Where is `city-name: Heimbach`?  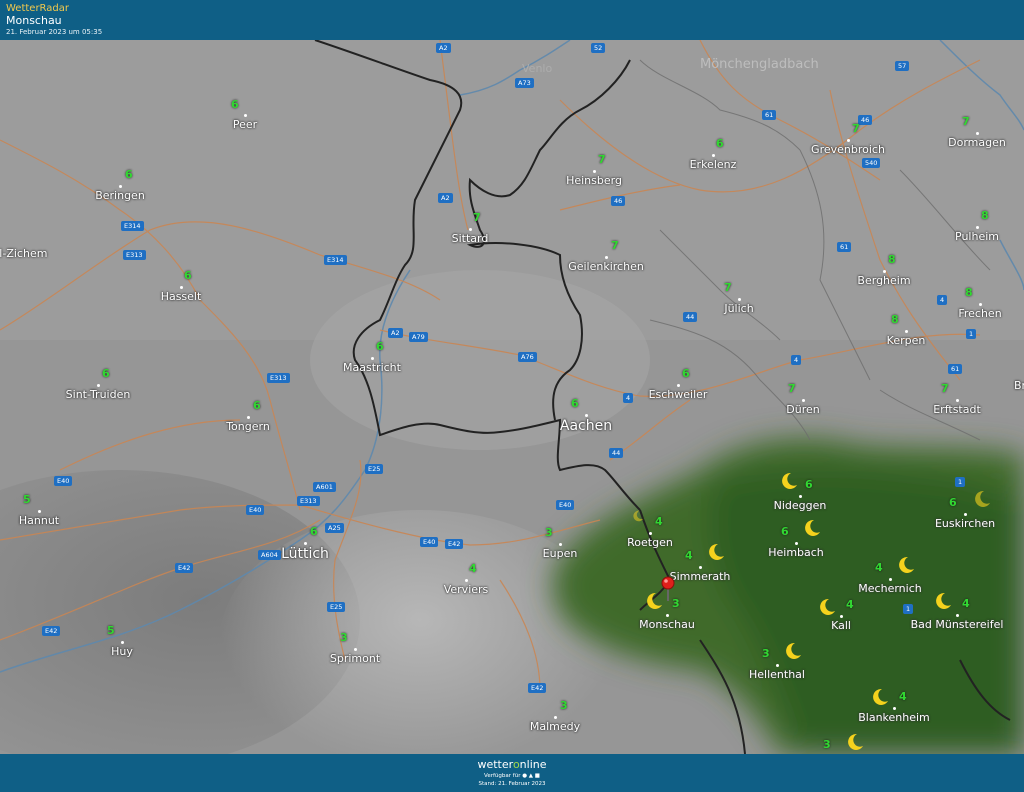
city-name: Heimbach is located at coordinates (796, 552).